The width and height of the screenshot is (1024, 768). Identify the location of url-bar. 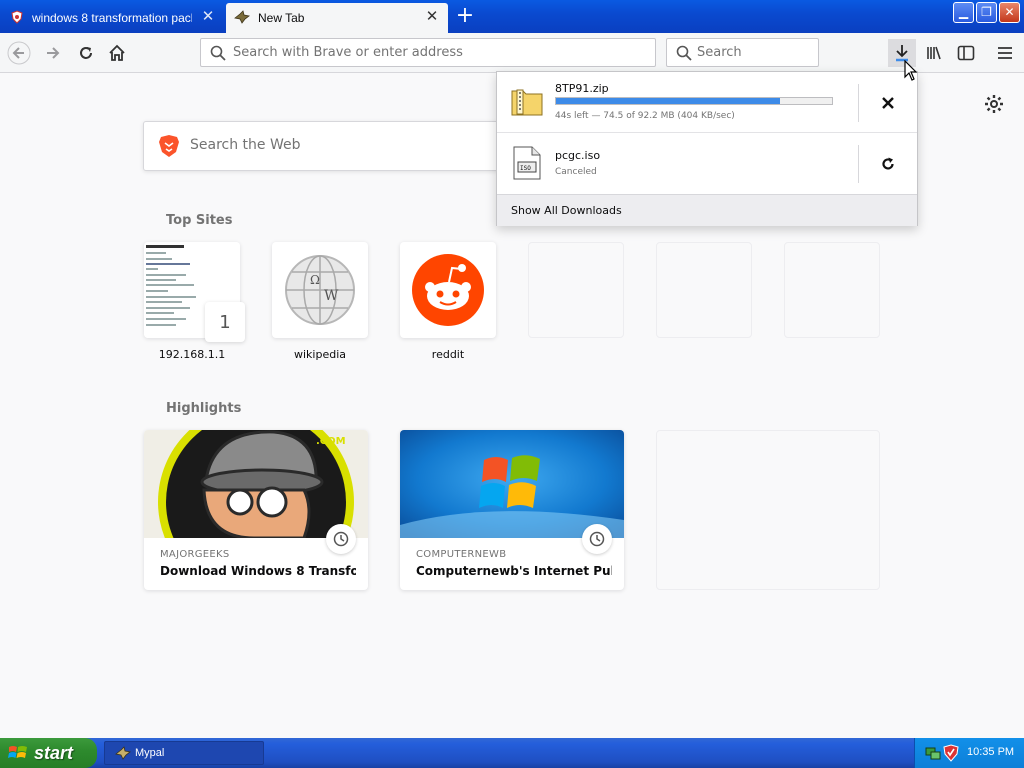
(428, 52).